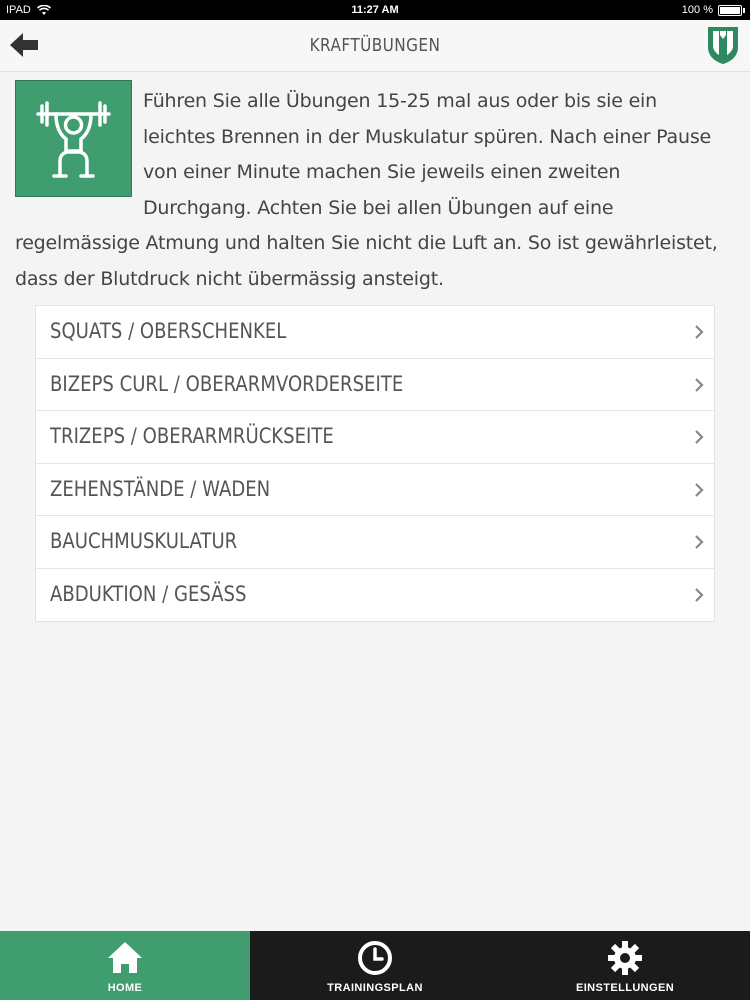 This screenshot has height=1000, width=750. I want to click on status-right: 100 %, so click(713, 10).